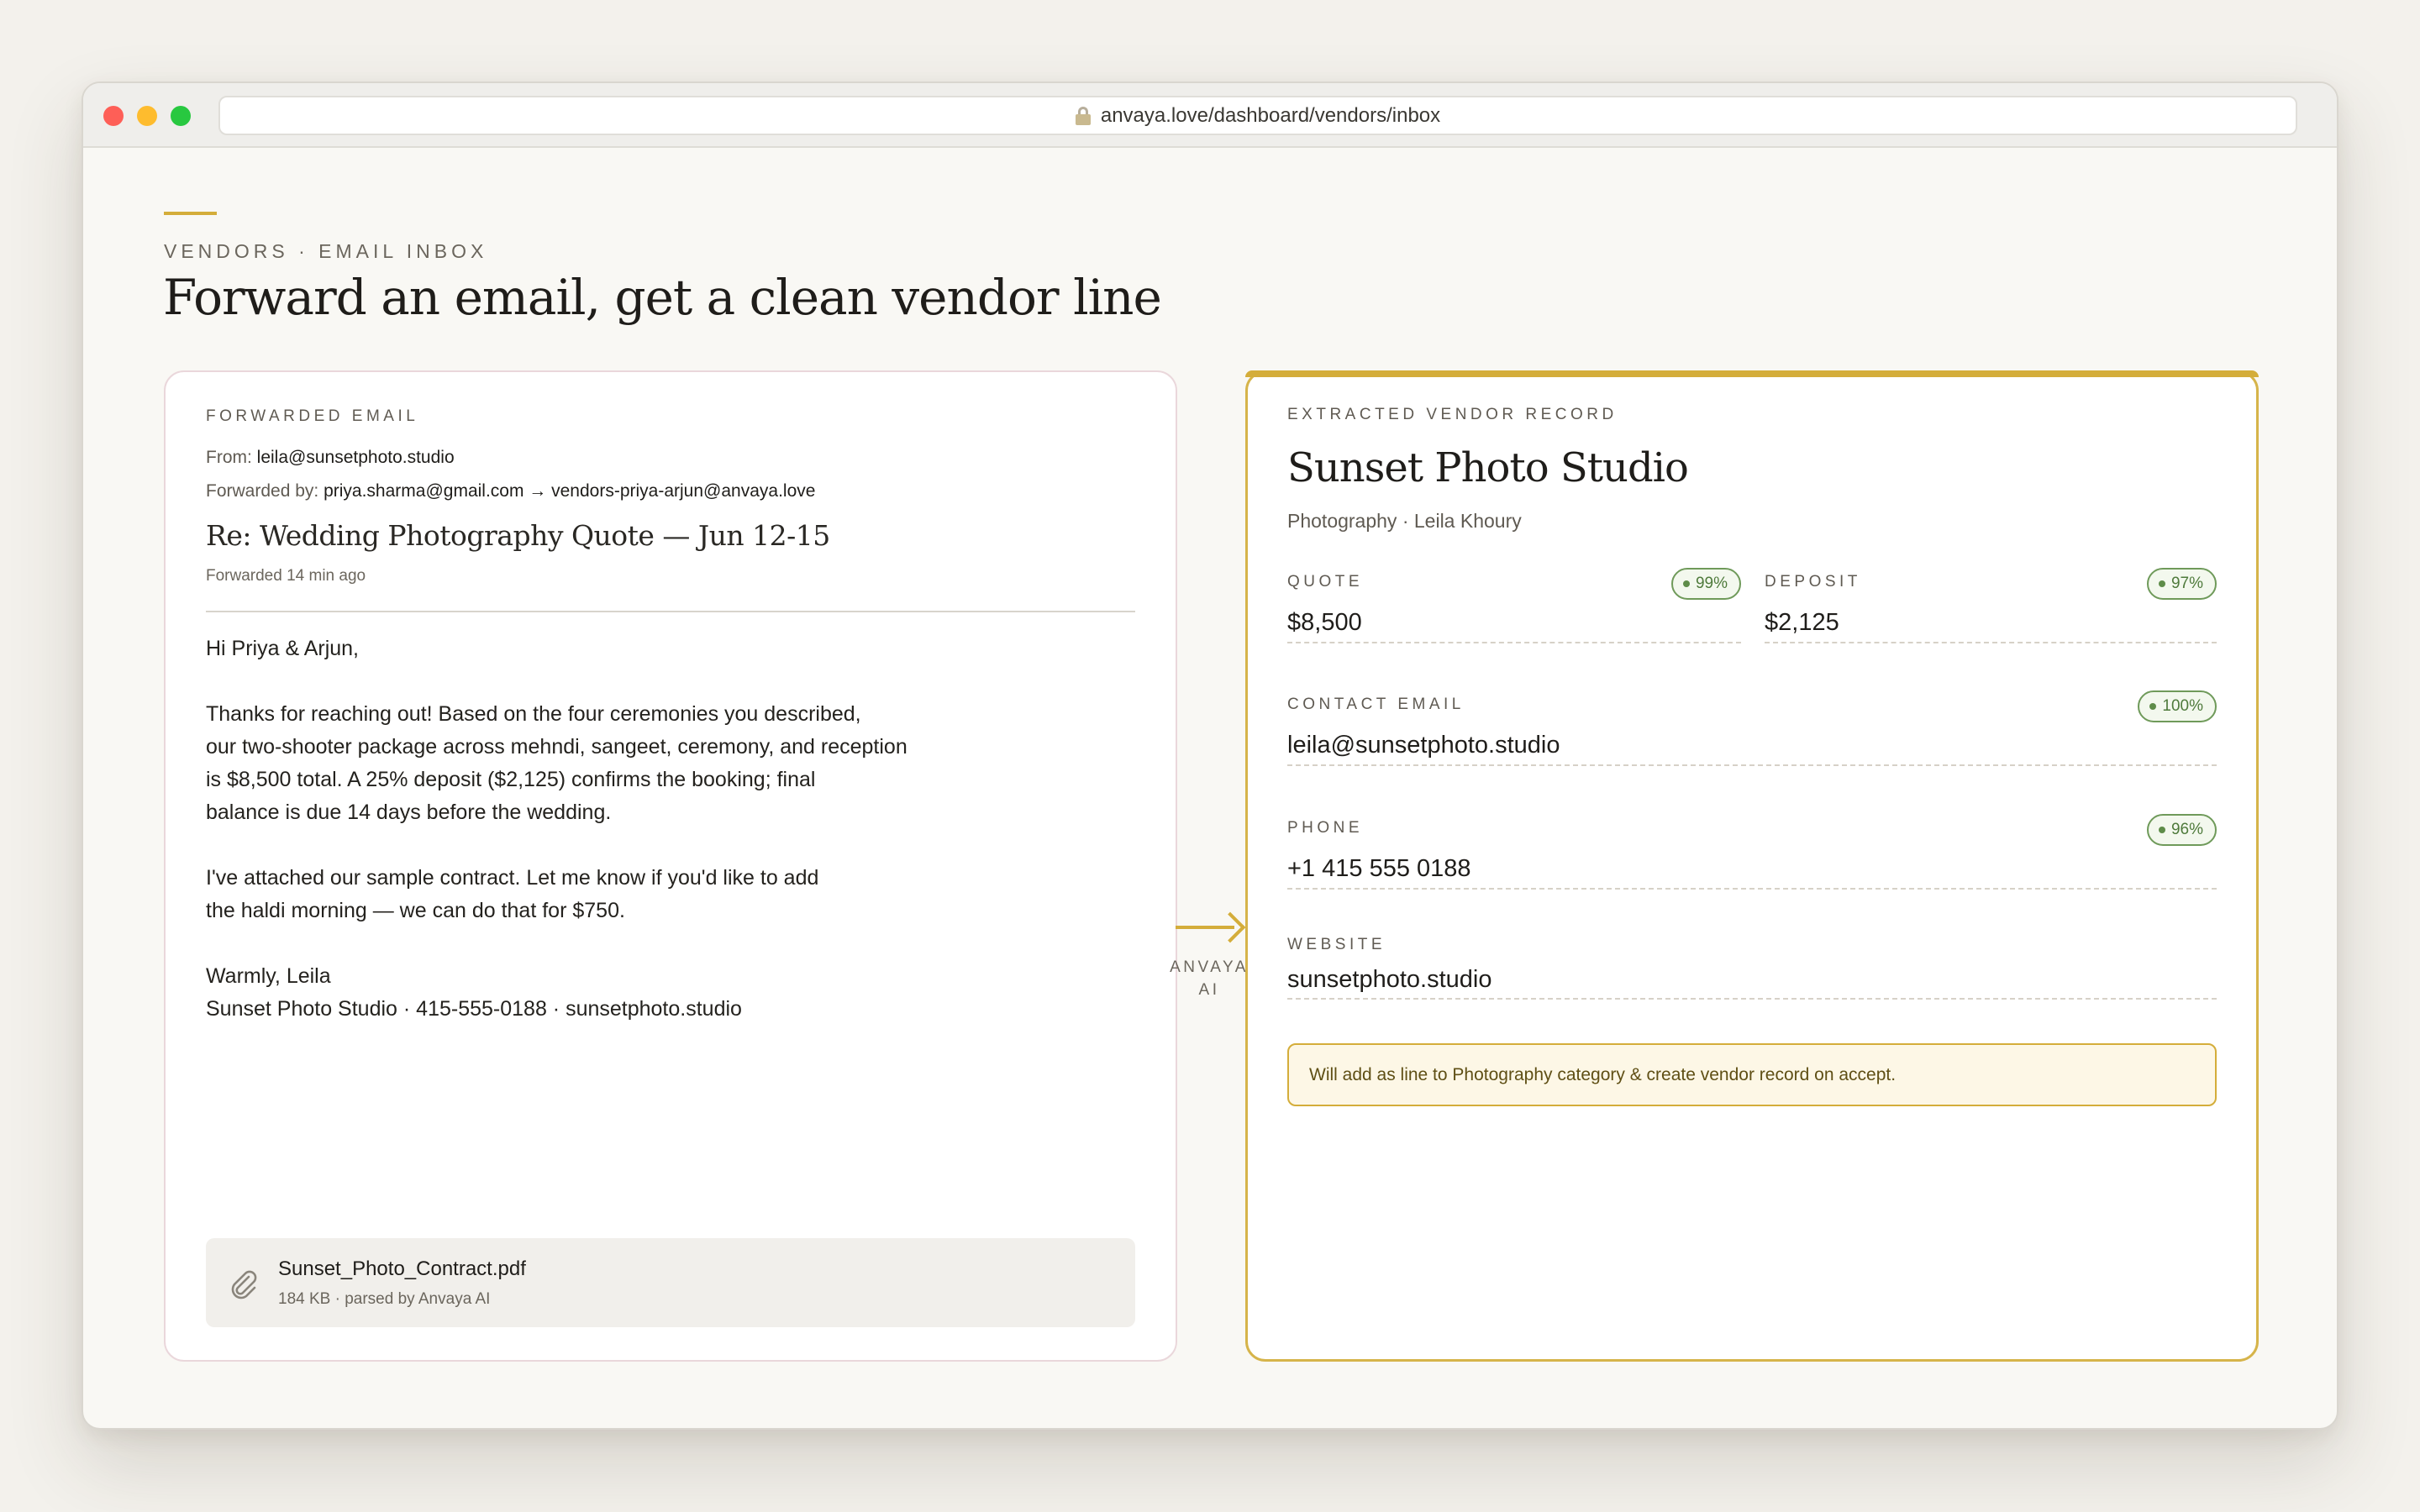 This screenshot has width=2420, height=1512. What do you see at coordinates (355, 457) in the screenshot?
I see `from-value: leila@sunsetphoto.studio` at bounding box center [355, 457].